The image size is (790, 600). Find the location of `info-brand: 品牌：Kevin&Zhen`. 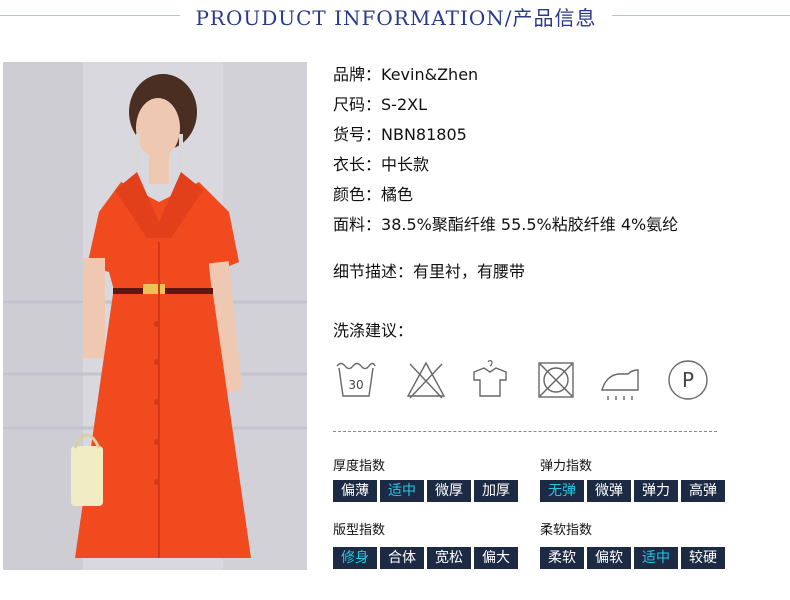

info-brand: 品牌：Kevin&Zhen is located at coordinates (406, 74).